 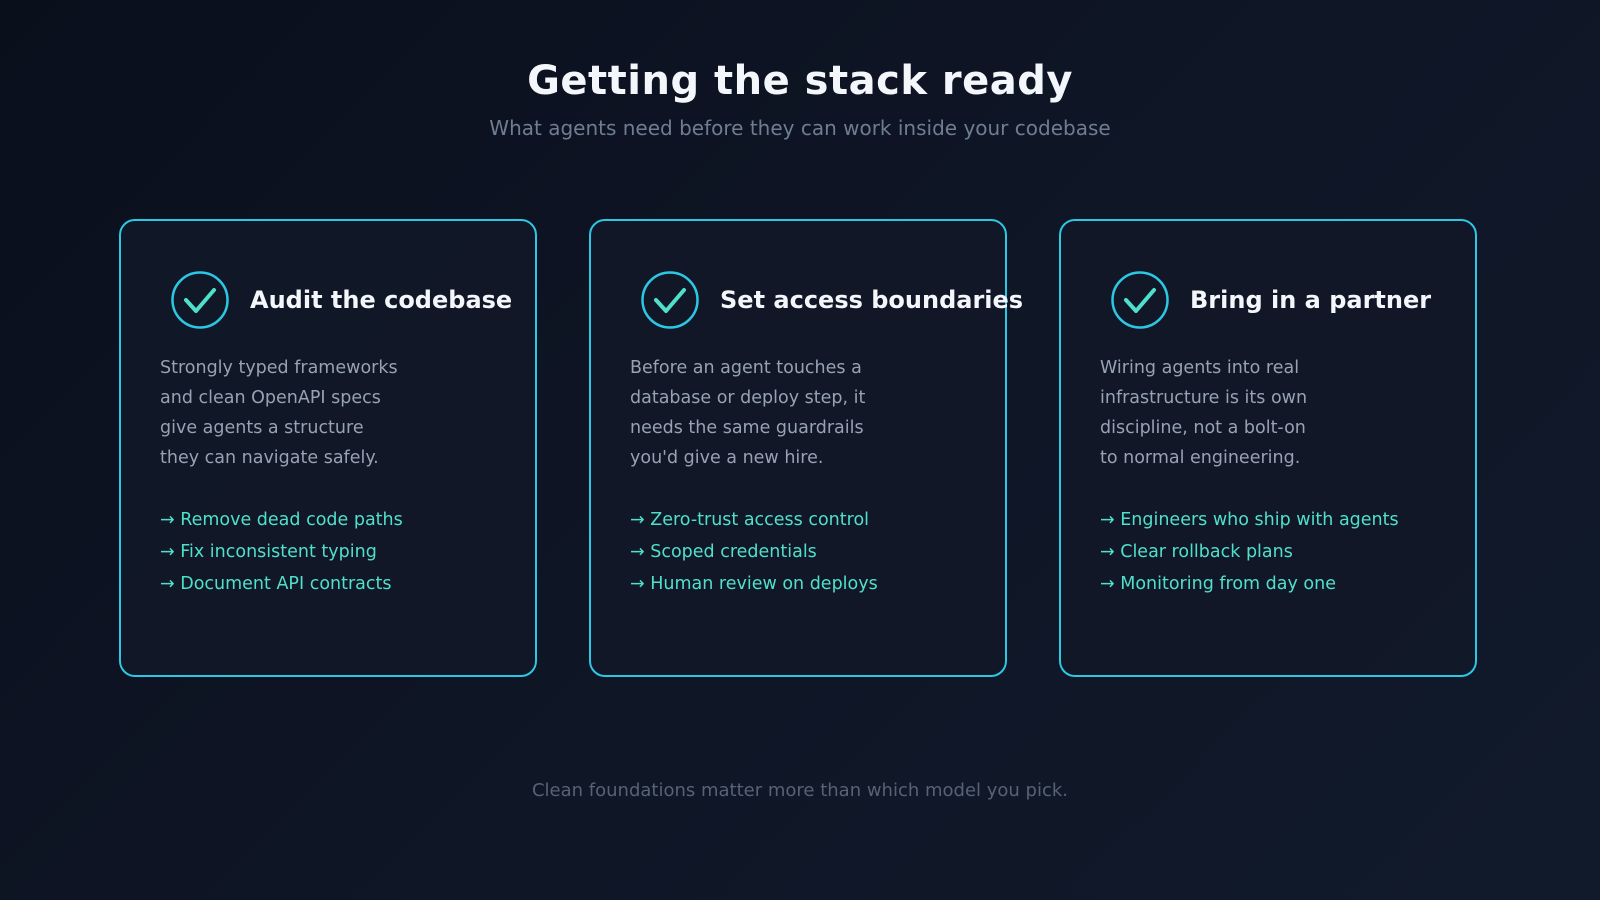 I want to click on bullet-item: → Clear rollback plans, so click(x=1196, y=552).